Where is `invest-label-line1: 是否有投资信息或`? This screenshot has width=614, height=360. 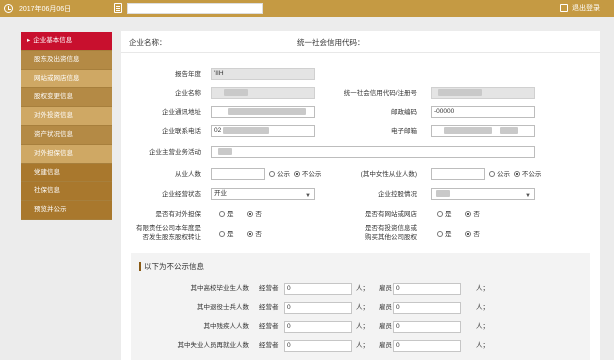 invest-label-line1: 是否有投资信息或 is located at coordinates (391, 228).